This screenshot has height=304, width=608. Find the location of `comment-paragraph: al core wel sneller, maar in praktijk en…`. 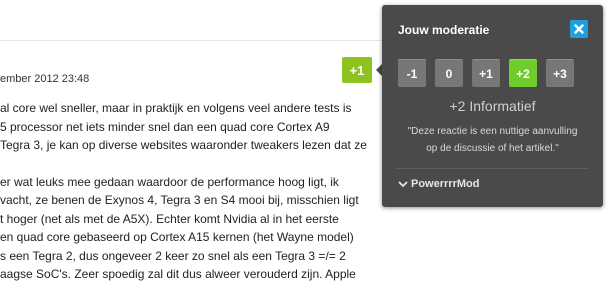

comment-paragraph: al core wel sneller, maar in praktijk en… is located at coordinates (191, 127).